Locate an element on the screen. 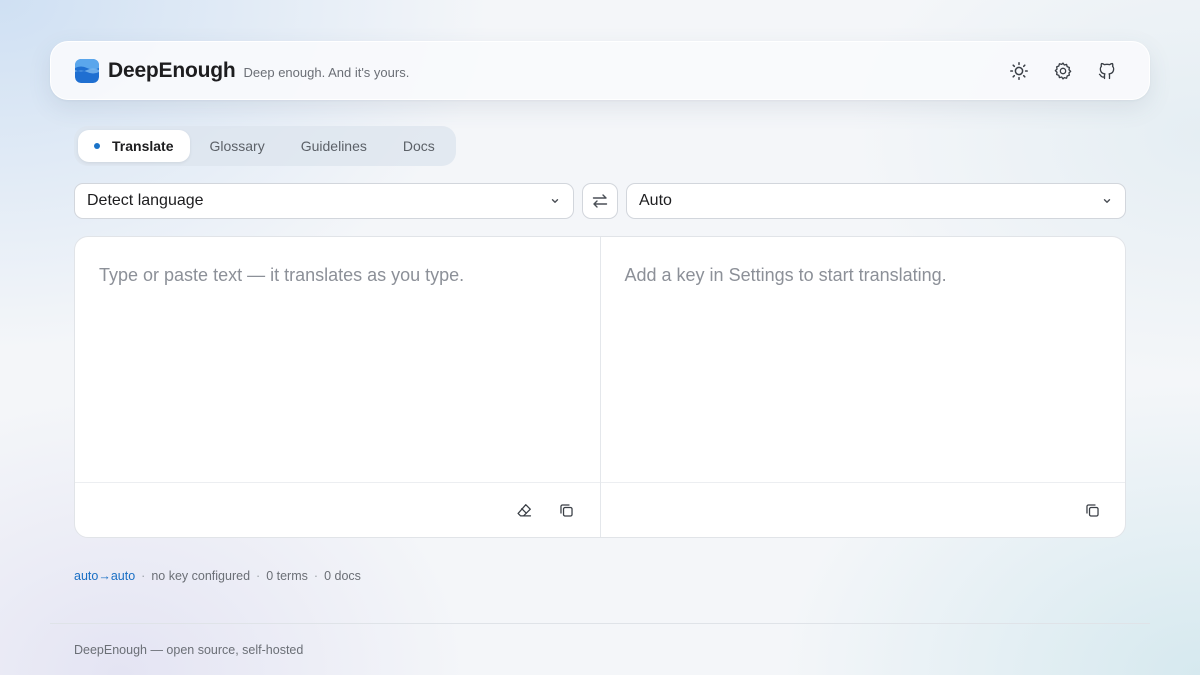  source-text-input is located at coordinates (337, 359).